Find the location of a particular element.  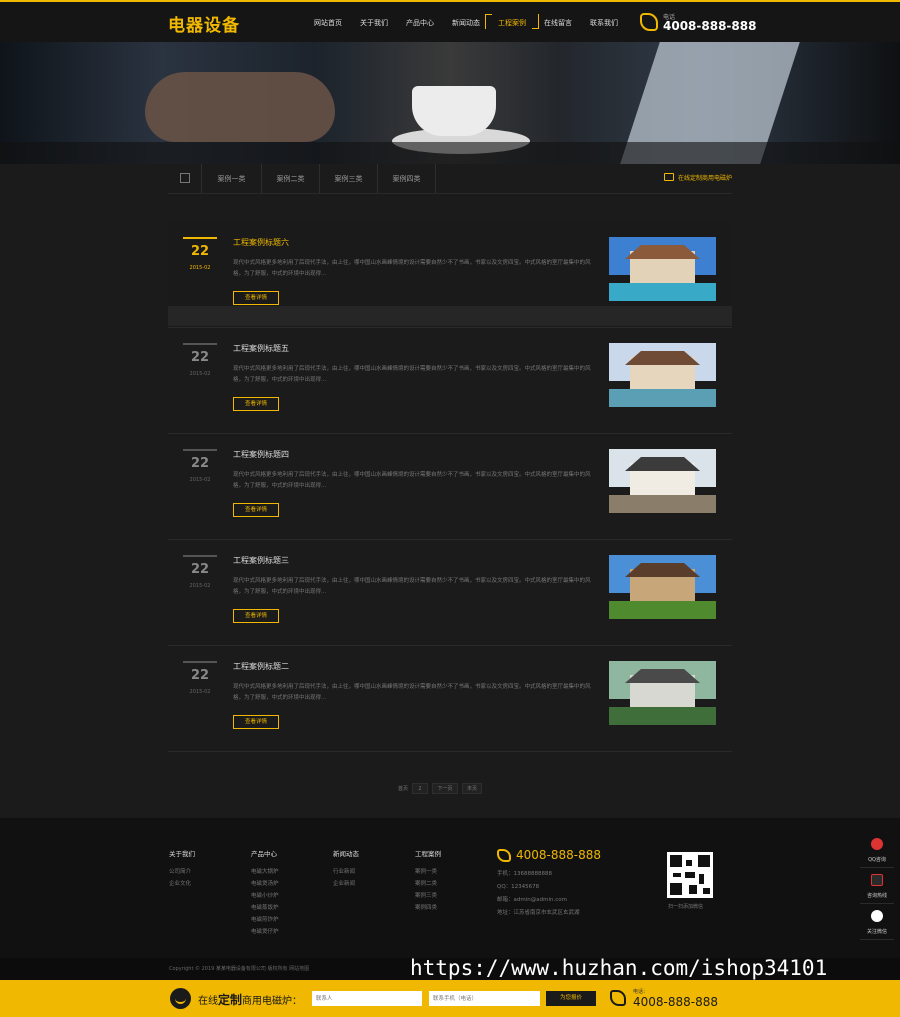

watermark-url: https://www.huzhan.com/ishop34101 is located at coordinates (619, 968).